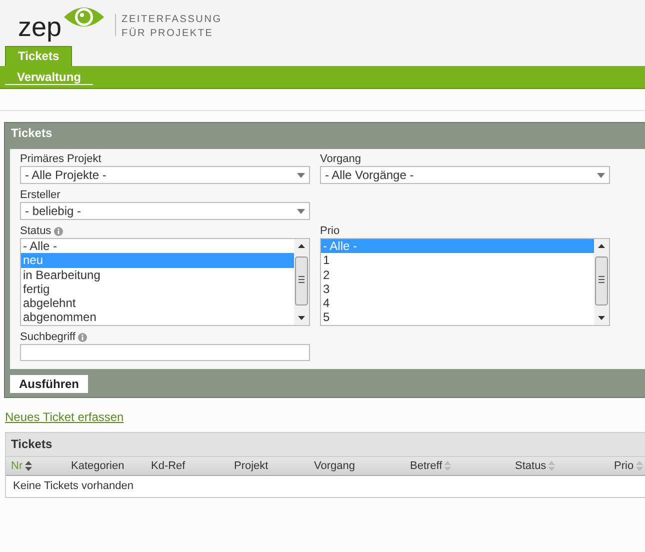 The width and height of the screenshot is (645, 552). I want to click on column-header: Projekt, so click(251, 466).